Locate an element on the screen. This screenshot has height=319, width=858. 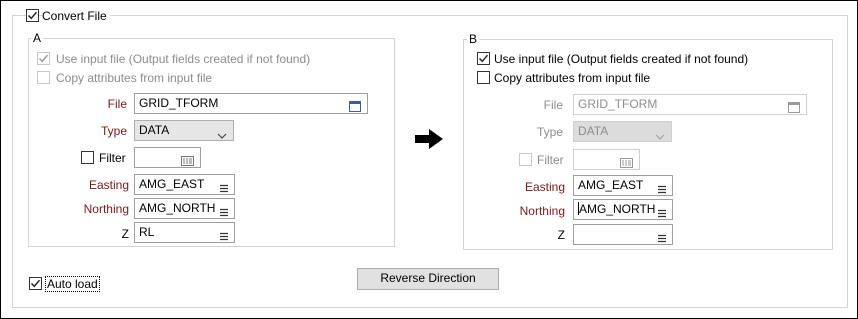
panel-a-file-label: File is located at coordinates (117, 104).